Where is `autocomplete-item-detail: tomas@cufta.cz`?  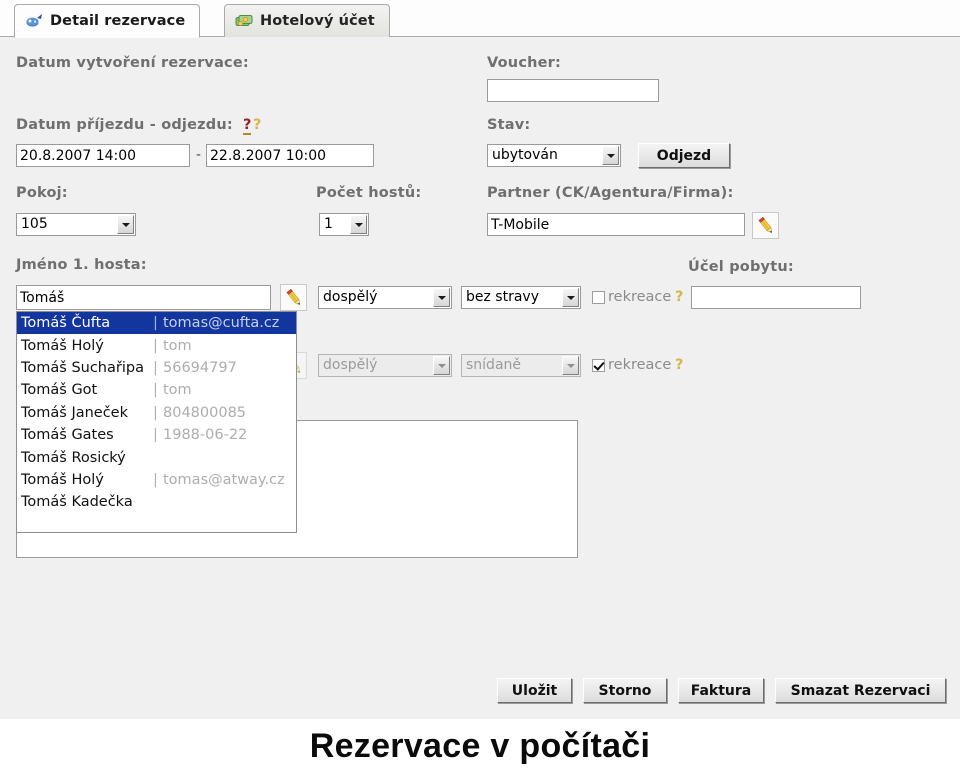
autocomplete-item-detail: tomas@cufta.cz is located at coordinates (221, 323).